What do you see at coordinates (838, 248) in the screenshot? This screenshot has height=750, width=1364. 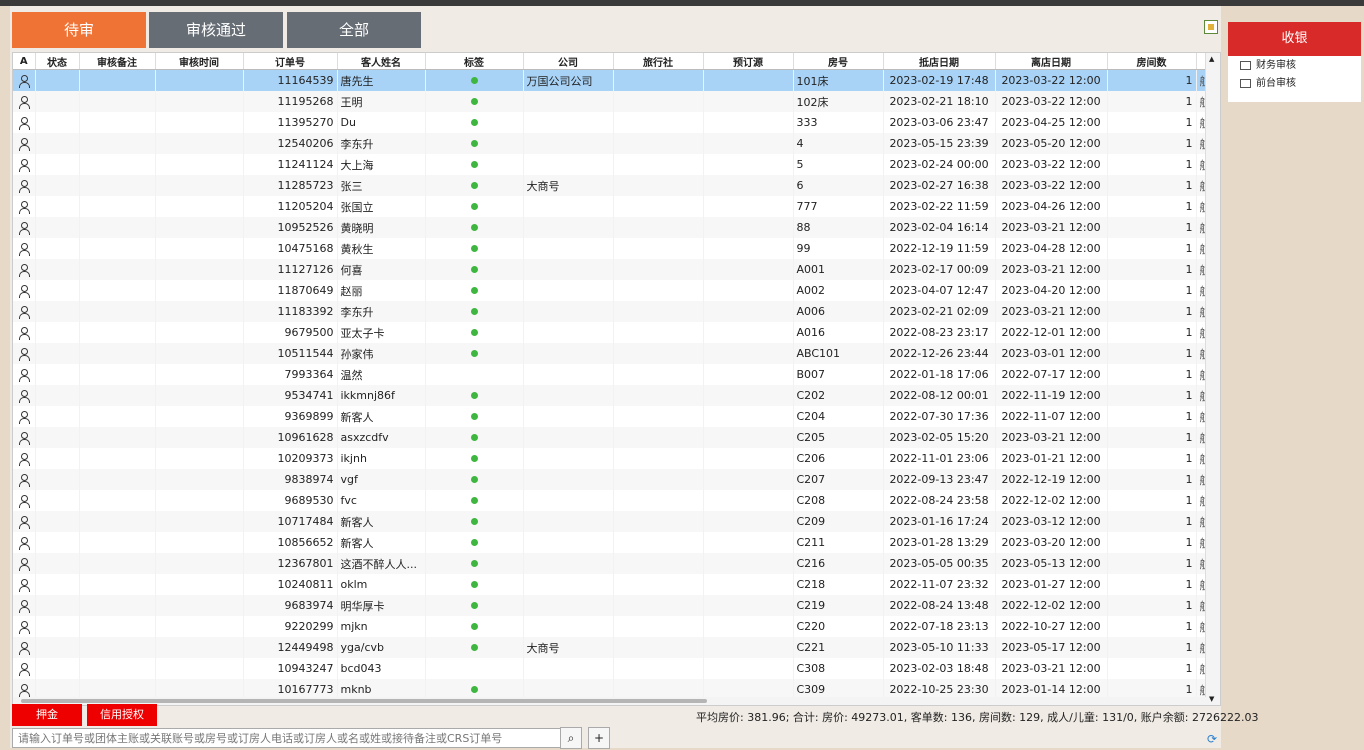 I see `room-number: 99` at bounding box center [838, 248].